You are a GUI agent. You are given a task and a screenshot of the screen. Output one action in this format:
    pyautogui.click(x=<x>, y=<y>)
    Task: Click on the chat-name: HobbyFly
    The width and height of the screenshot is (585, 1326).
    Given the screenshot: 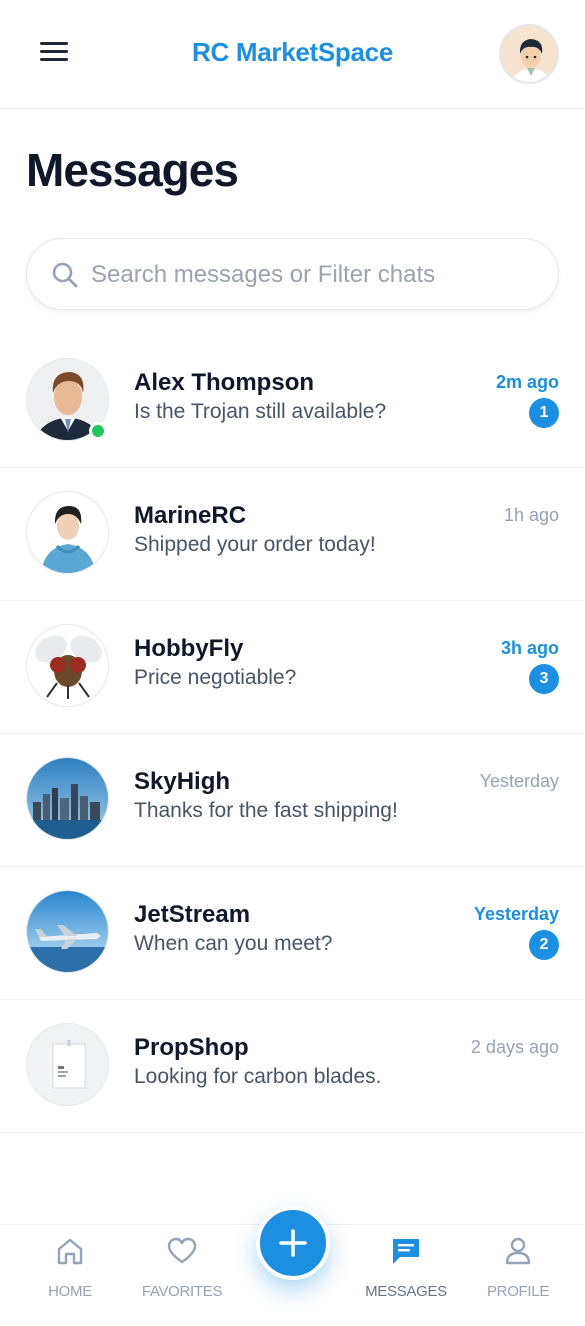 What is the action you would take?
    pyautogui.click(x=189, y=648)
    